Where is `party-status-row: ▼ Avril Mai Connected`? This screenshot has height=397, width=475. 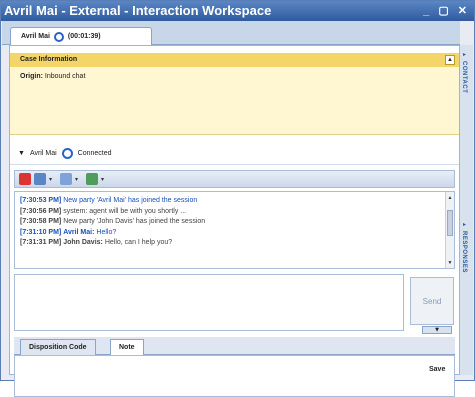
party-status-row: ▼ Avril Mai Connected is located at coordinates (234, 154).